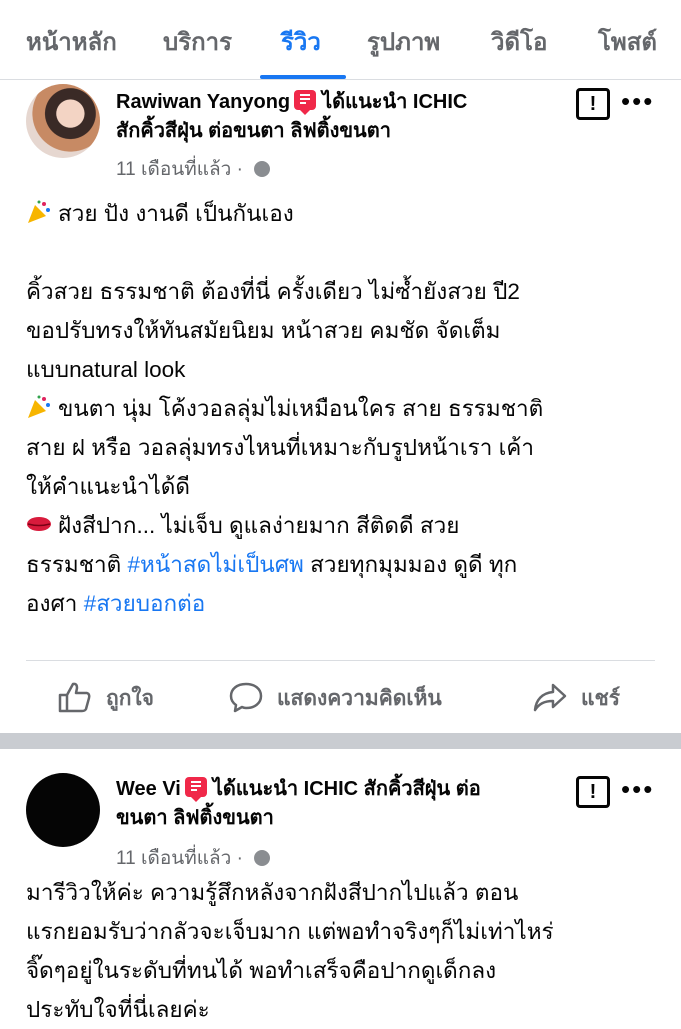 The height and width of the screenshot is (1029, 681). What do you see at coordinates (576, 698) in the screenshot?
I see `share-button: แชร์` at bounding box center [576, 698].